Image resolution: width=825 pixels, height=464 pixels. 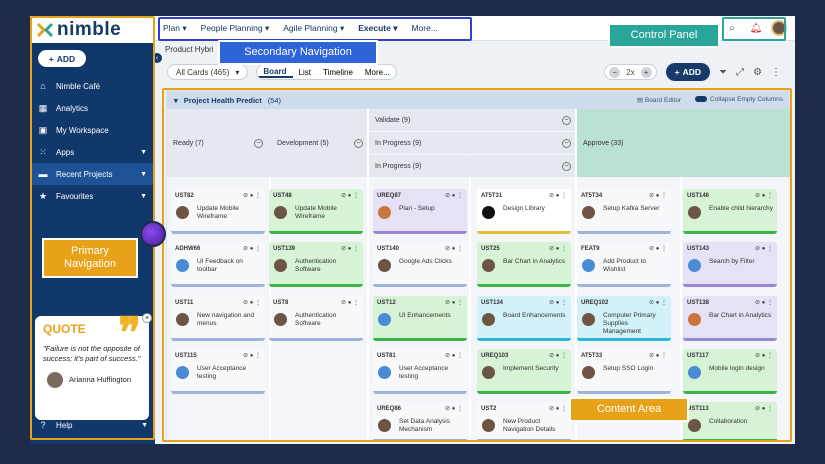 What do you see at coordinates (524, 211) in the screenshot?
I see `kanban-card: AT5T31 ⊘ ● ⋮ Design Library` at bounding box center [524, 211].